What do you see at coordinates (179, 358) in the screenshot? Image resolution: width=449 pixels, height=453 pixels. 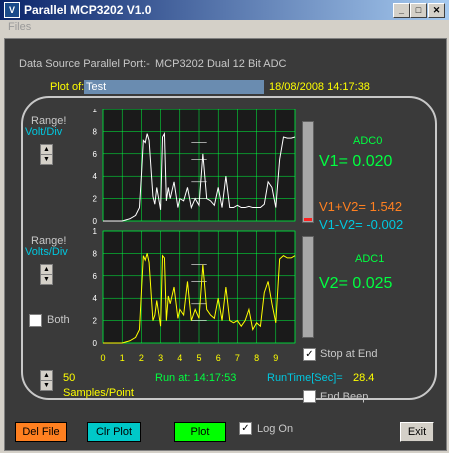 I see `x-tick-label: 4` at bounding box center [179, 358].